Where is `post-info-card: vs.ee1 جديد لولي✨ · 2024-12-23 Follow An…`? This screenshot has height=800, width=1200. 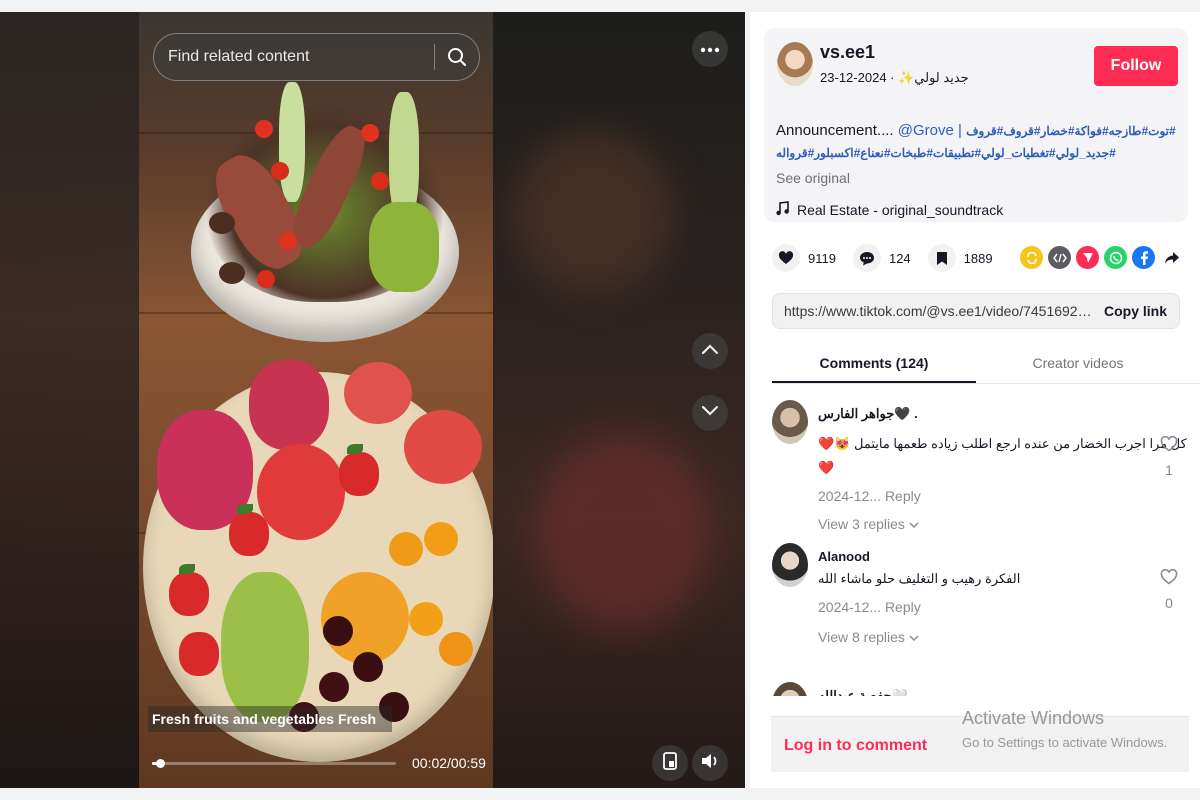
post-info-card: vs.ee1 جديد لولي✨ · 2024-12-23 Follow An… is located at coordinates (976, 125).